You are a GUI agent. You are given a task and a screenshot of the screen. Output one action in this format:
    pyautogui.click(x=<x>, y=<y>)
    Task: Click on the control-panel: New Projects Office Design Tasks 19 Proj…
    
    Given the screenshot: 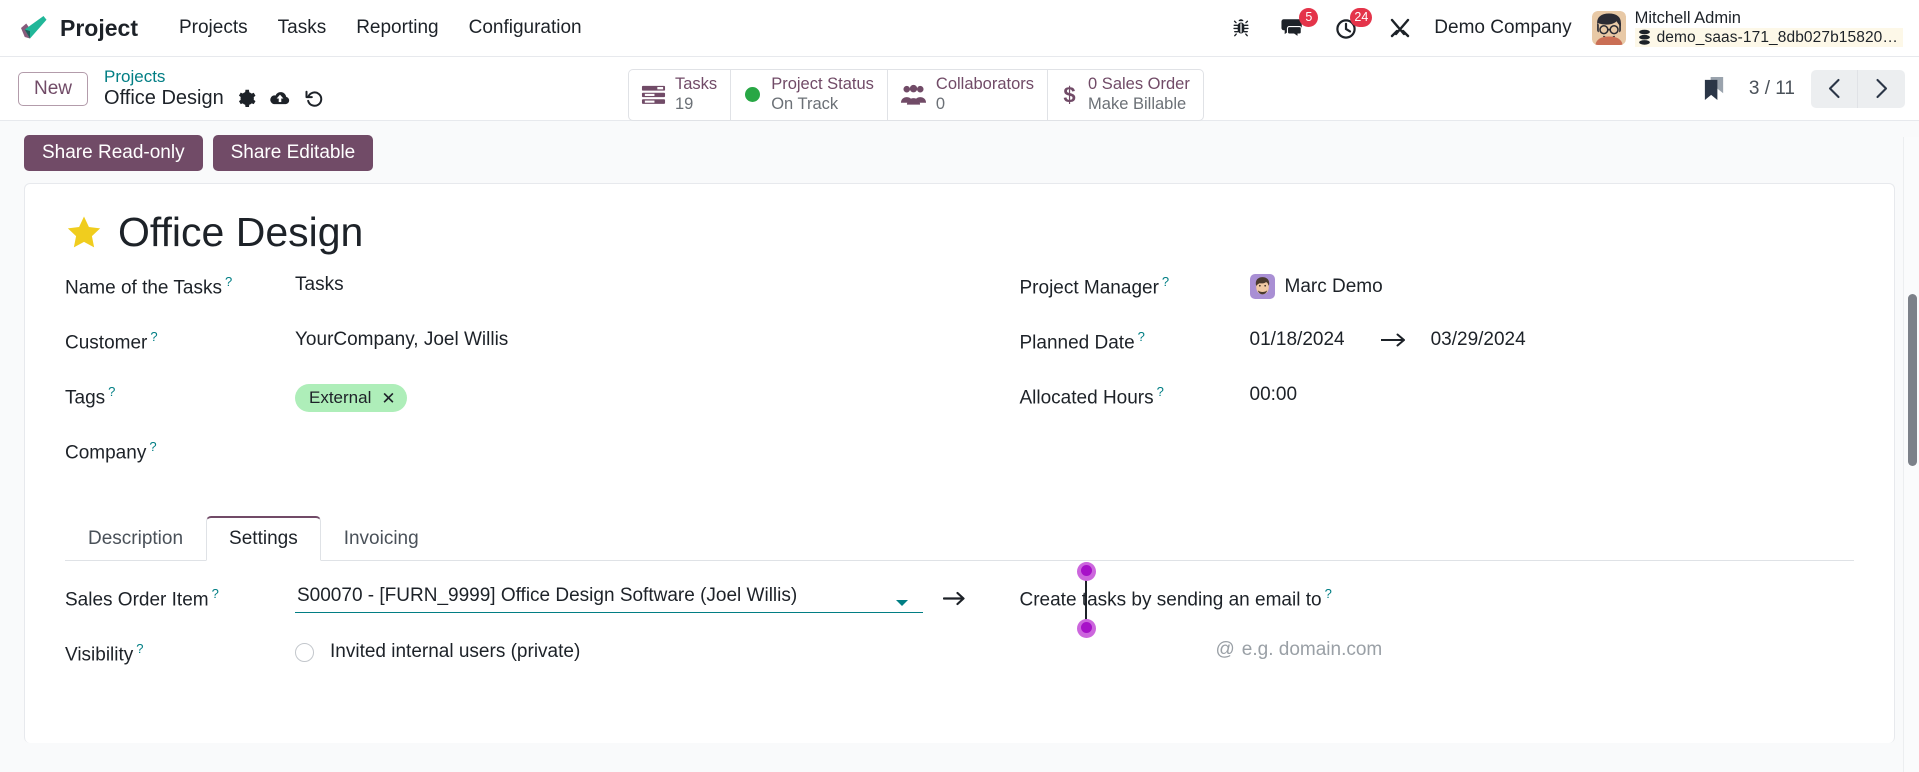 What is the action you would take?
    pyautogui.click(x=959, y=89)
    